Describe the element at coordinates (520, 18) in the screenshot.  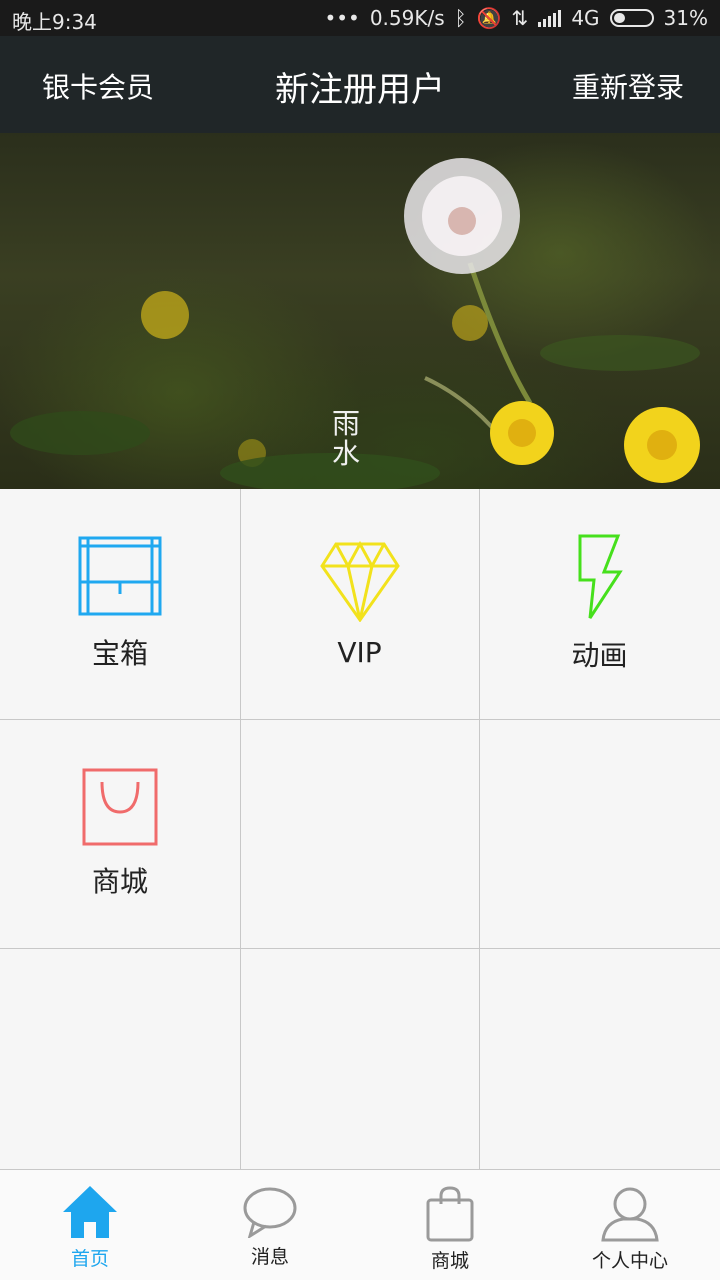
I see `data-arrows-icon: ⇅` at that location.